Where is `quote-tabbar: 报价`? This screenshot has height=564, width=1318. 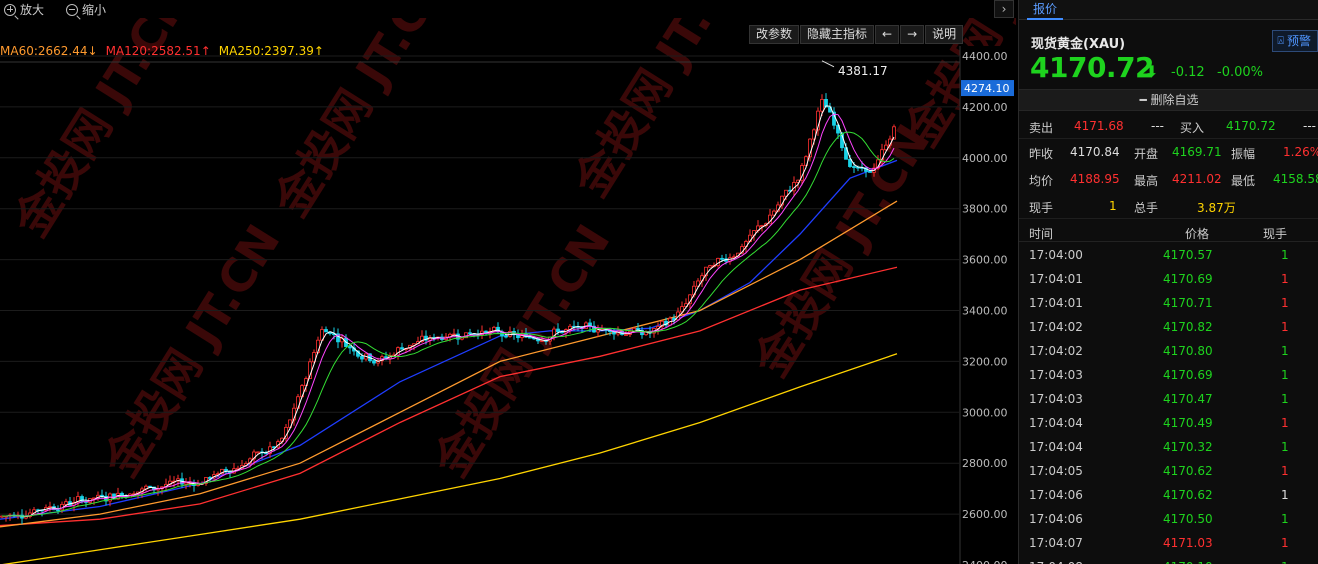 quote-tabbar: 报价 is located at coordinates (1168, 10).